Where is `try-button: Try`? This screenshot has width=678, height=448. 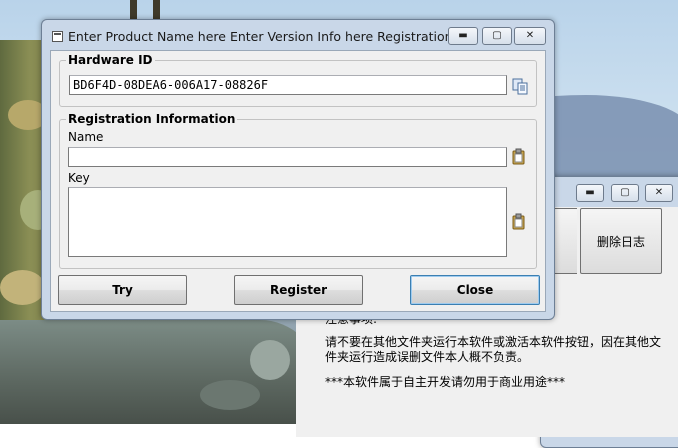 try-button: Try is located at coordinates (122, 290).